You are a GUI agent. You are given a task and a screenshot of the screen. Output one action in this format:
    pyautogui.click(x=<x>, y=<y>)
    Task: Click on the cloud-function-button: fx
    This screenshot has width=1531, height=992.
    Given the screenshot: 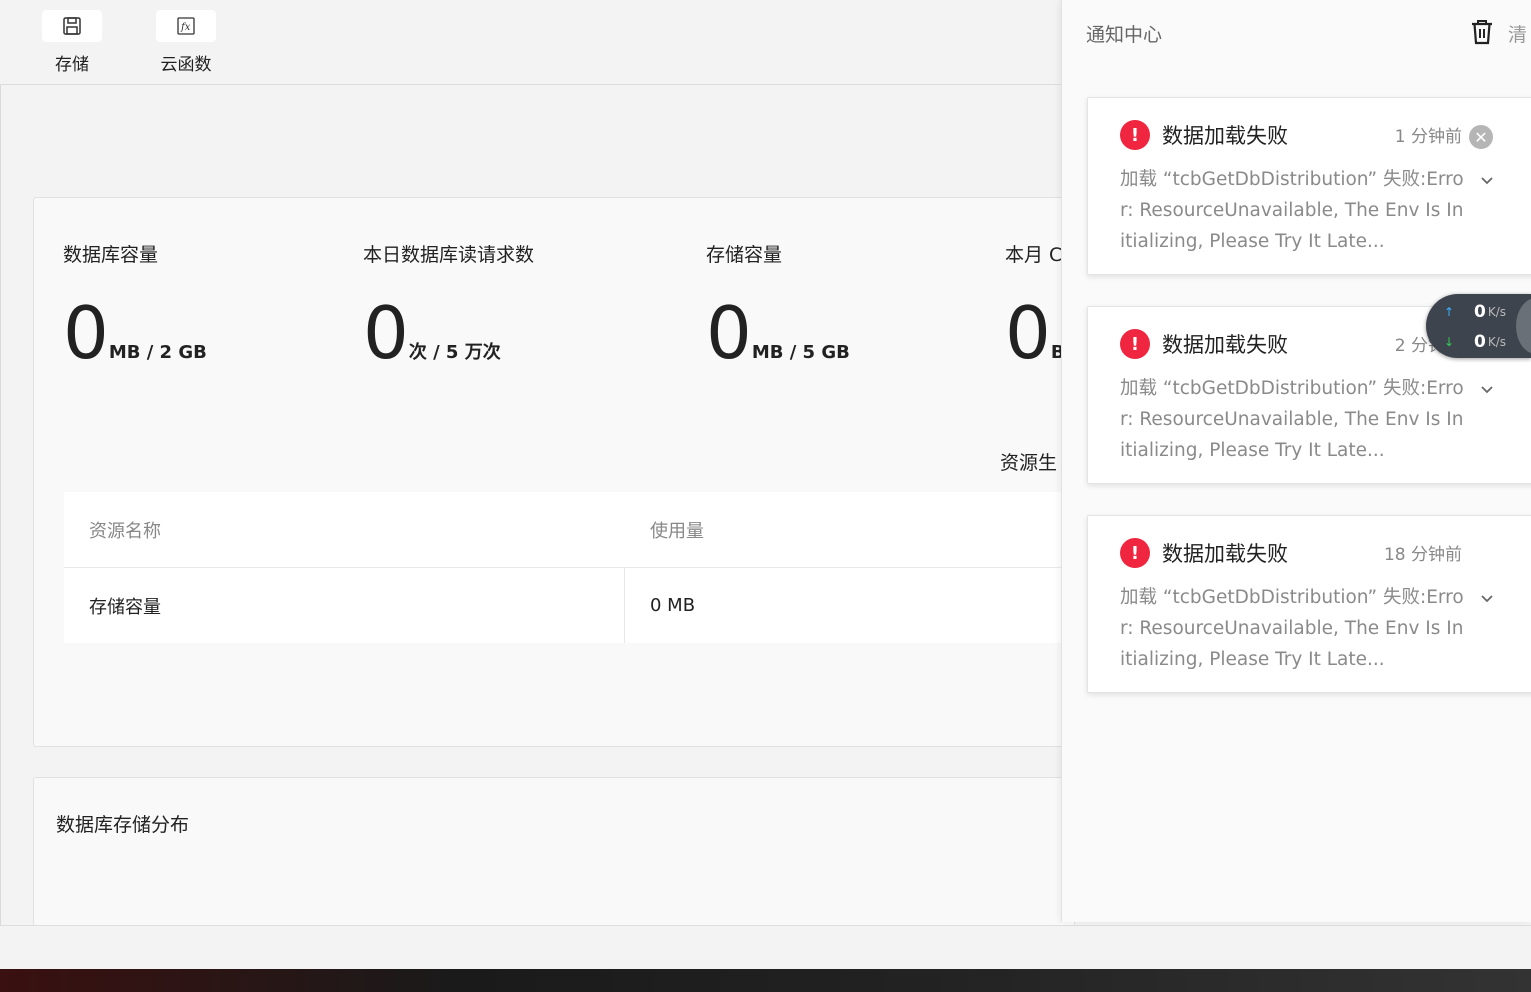 What is the action you would take?
    pyautogui.click(x=186, y=26)
    